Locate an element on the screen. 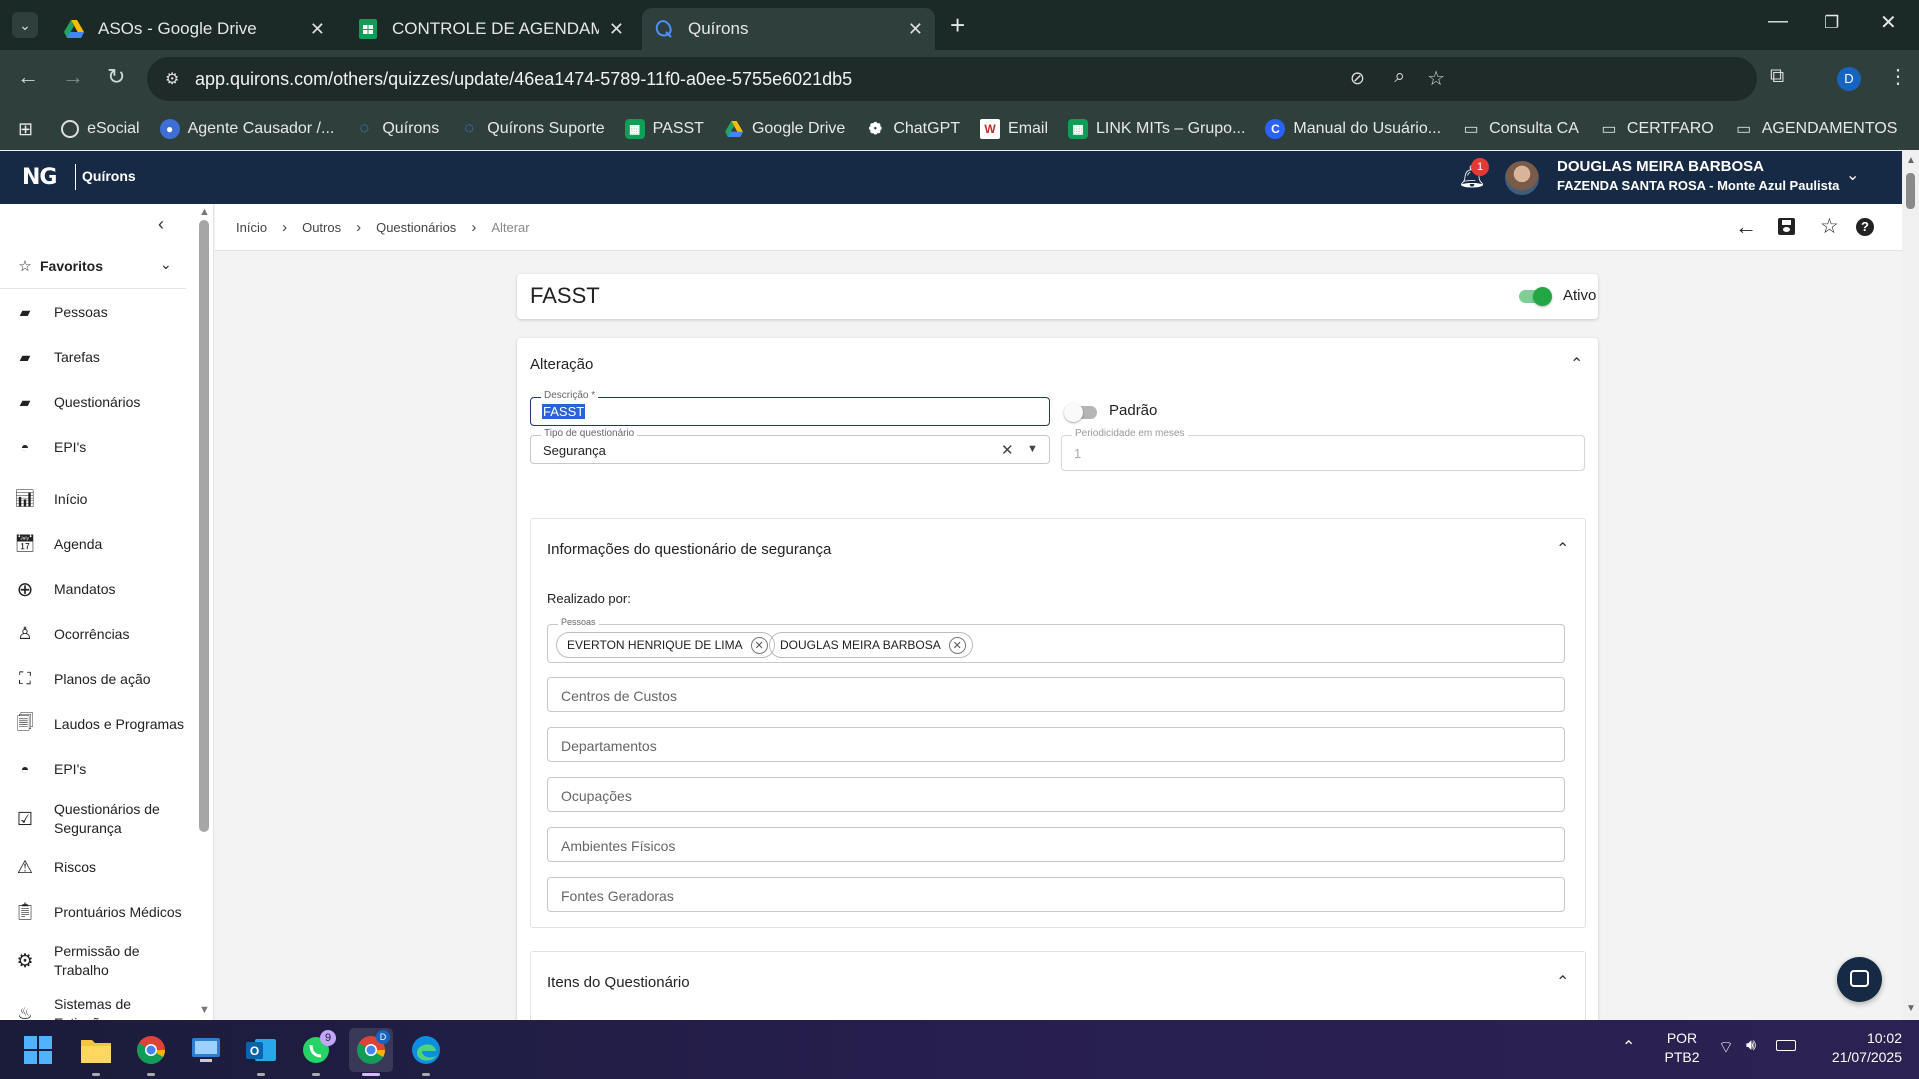 The image size is (1919, 1079). bookmark-consulta-ca: ▭ Consulta CA is located at coordinates (1520, 129).